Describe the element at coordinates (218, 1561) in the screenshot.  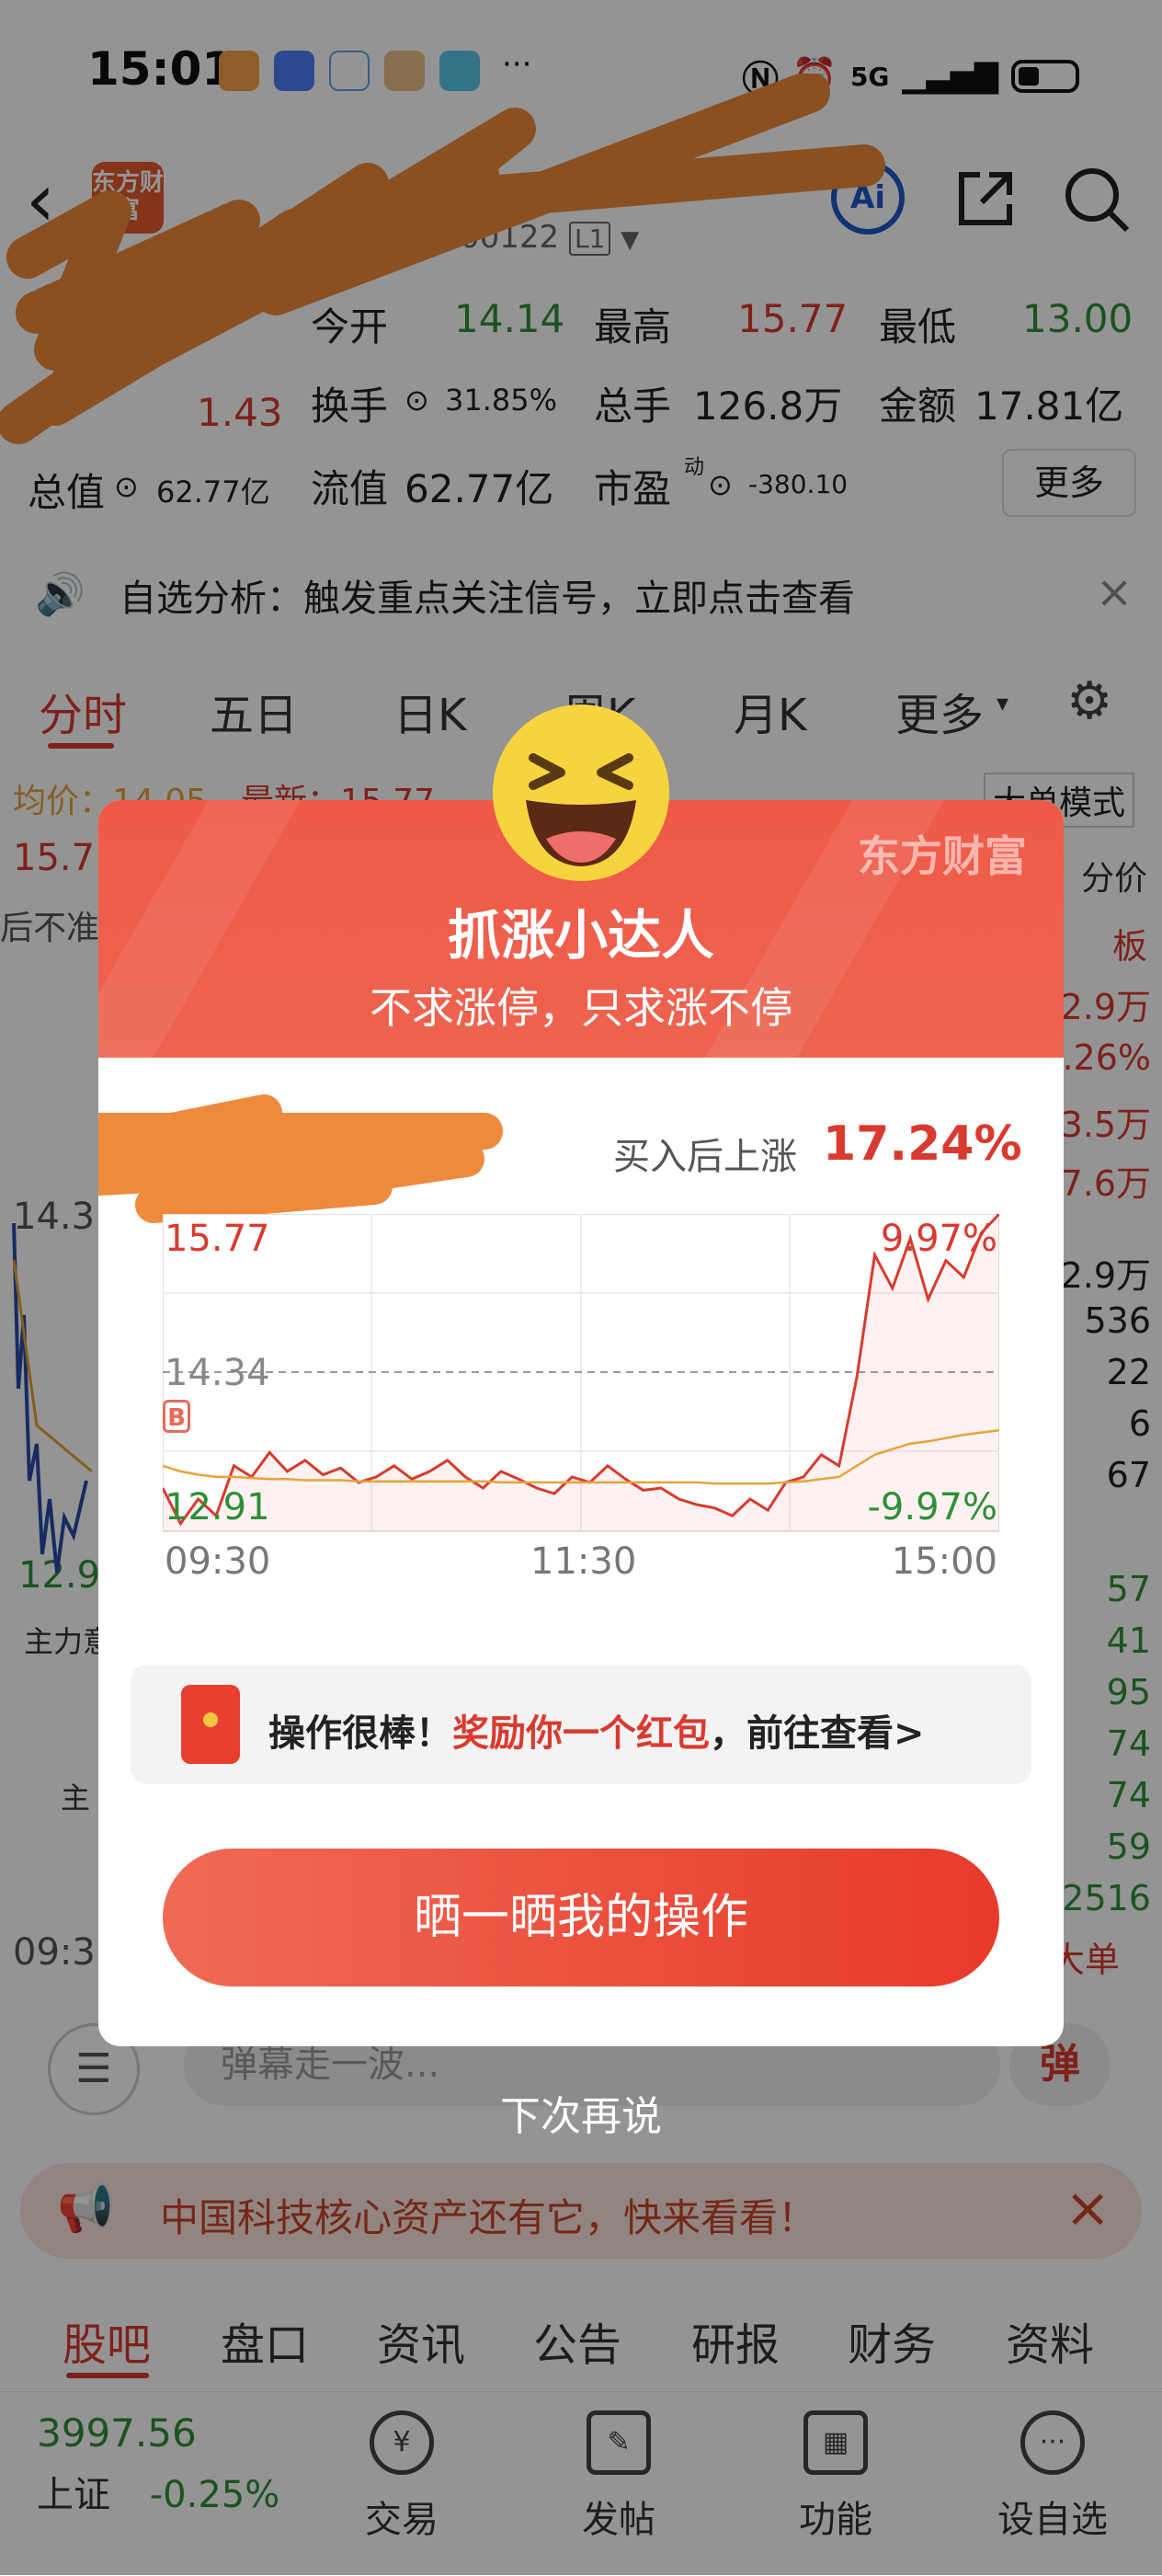
I see `x-tick-label: 09:30` at that location.